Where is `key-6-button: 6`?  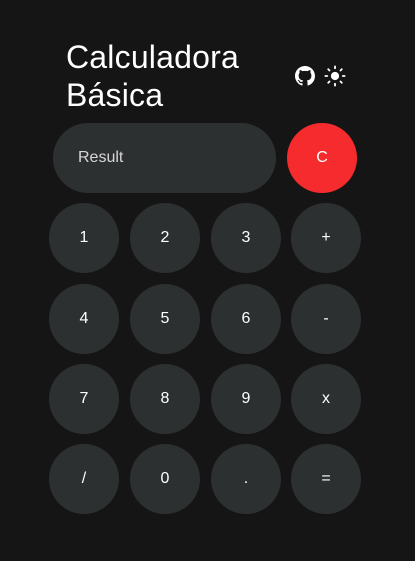
key-6-button: 6 is located at coordinates (246, 319).